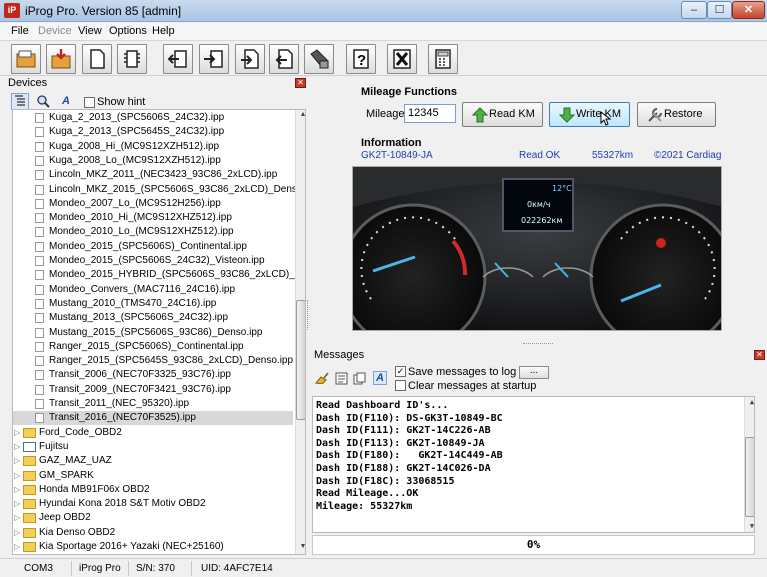  Describe the element at coordinates (153, 490) in the screenshot. I see `device-folder-item: ▷ Honda MB91F06x OBD2` at that location.